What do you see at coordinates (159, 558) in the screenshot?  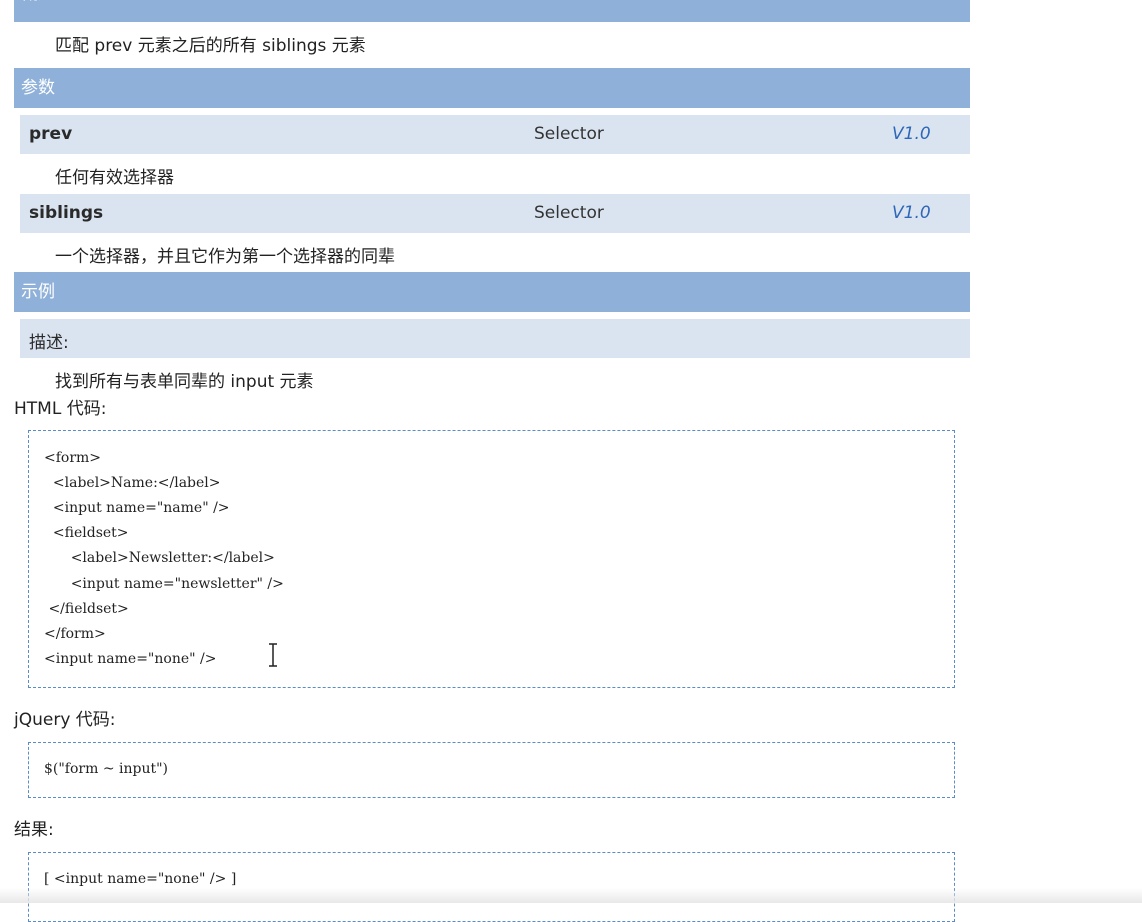 I see `code-line: <label>Newsletter:</label>` at bounding box center [159, 558].